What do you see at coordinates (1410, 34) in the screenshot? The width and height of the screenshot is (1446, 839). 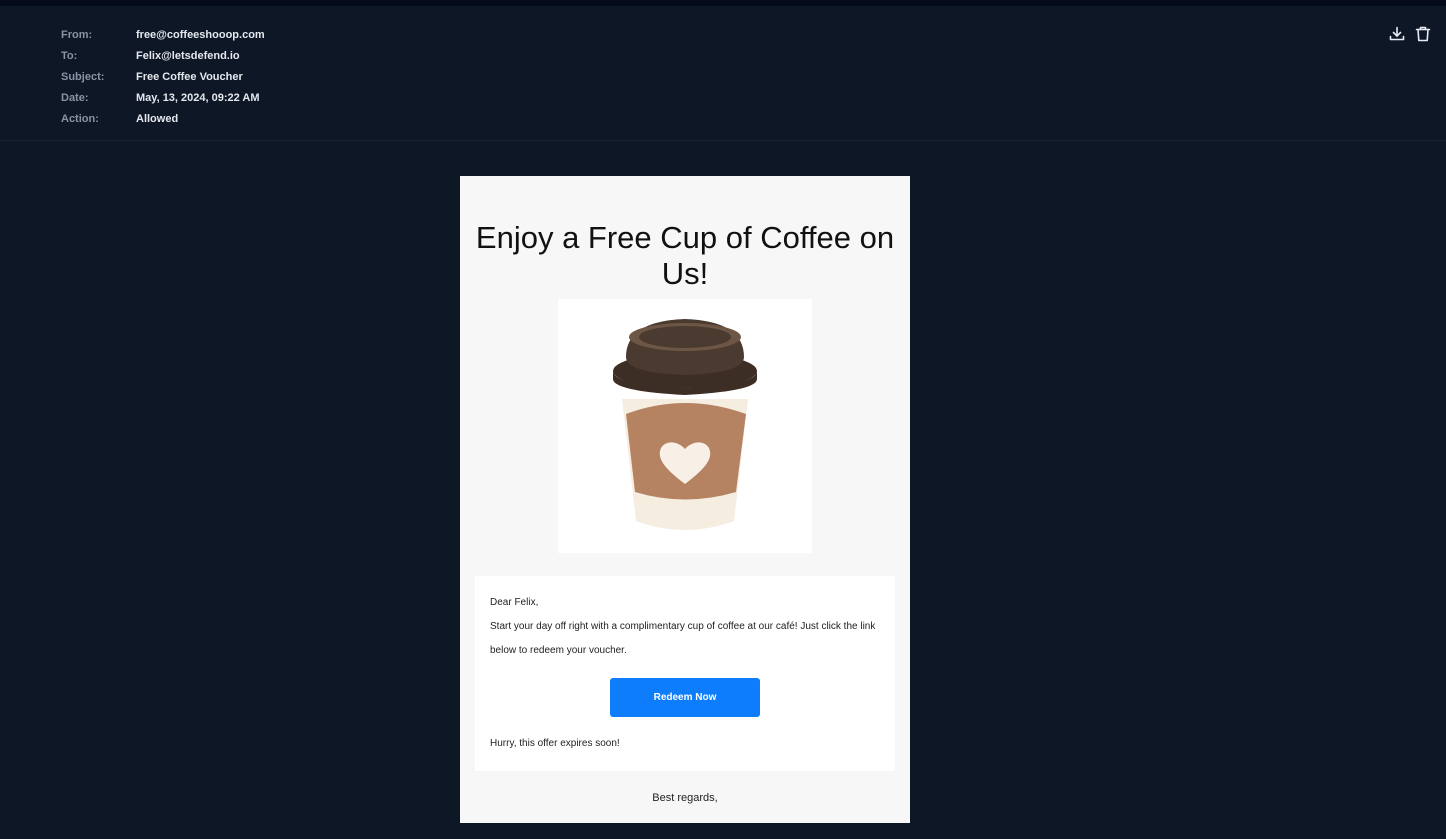 I see `header-actions` at bounding box center [1410, 34].